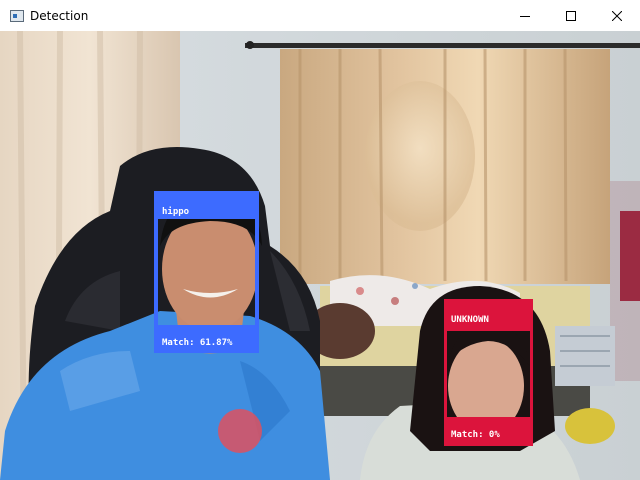 The width and height of the screenshot is (640, 480). Describe the element at coordinates (197, 343) in the screenshot. I see `detection-match-label: Match: 61.87%` at that location.